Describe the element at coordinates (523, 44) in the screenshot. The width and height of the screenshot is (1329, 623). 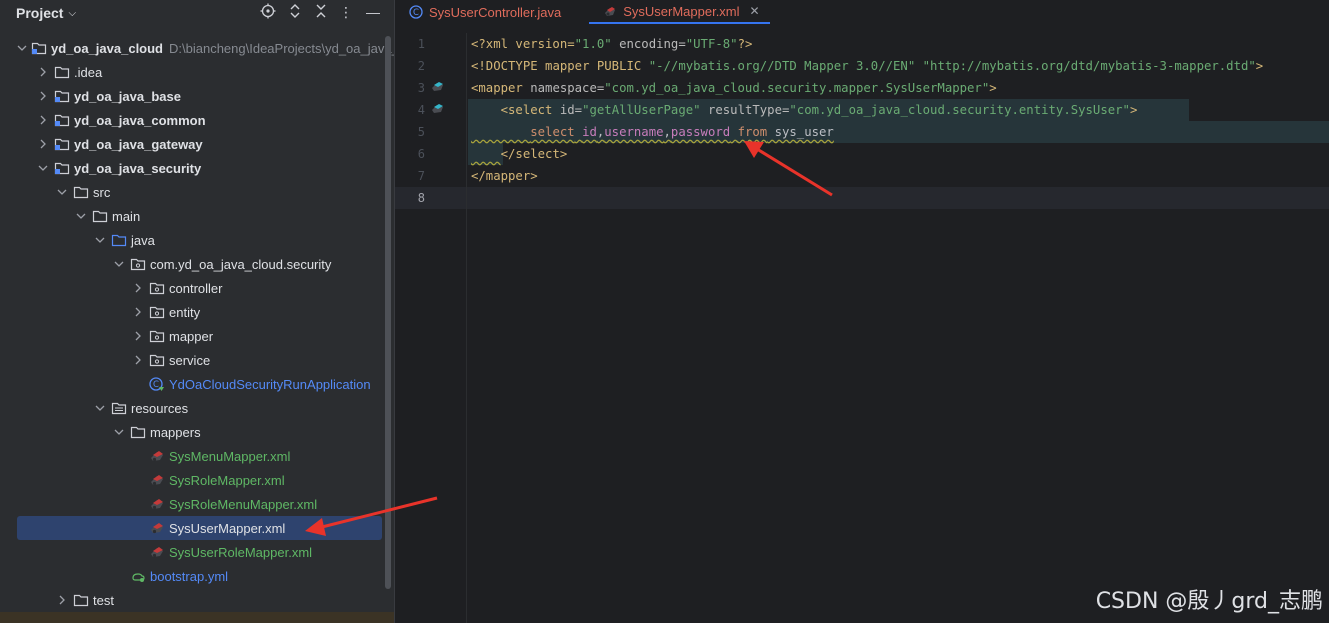
I see `code-token: <?xml version=` at that location.